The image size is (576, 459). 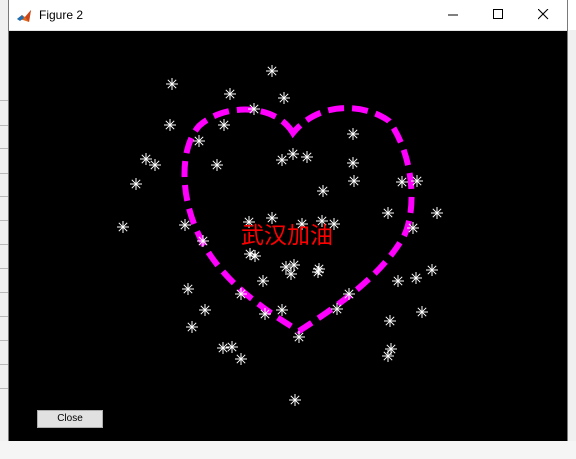 I want to click on title-bar: Figure 2, so click(x=288, y=15).